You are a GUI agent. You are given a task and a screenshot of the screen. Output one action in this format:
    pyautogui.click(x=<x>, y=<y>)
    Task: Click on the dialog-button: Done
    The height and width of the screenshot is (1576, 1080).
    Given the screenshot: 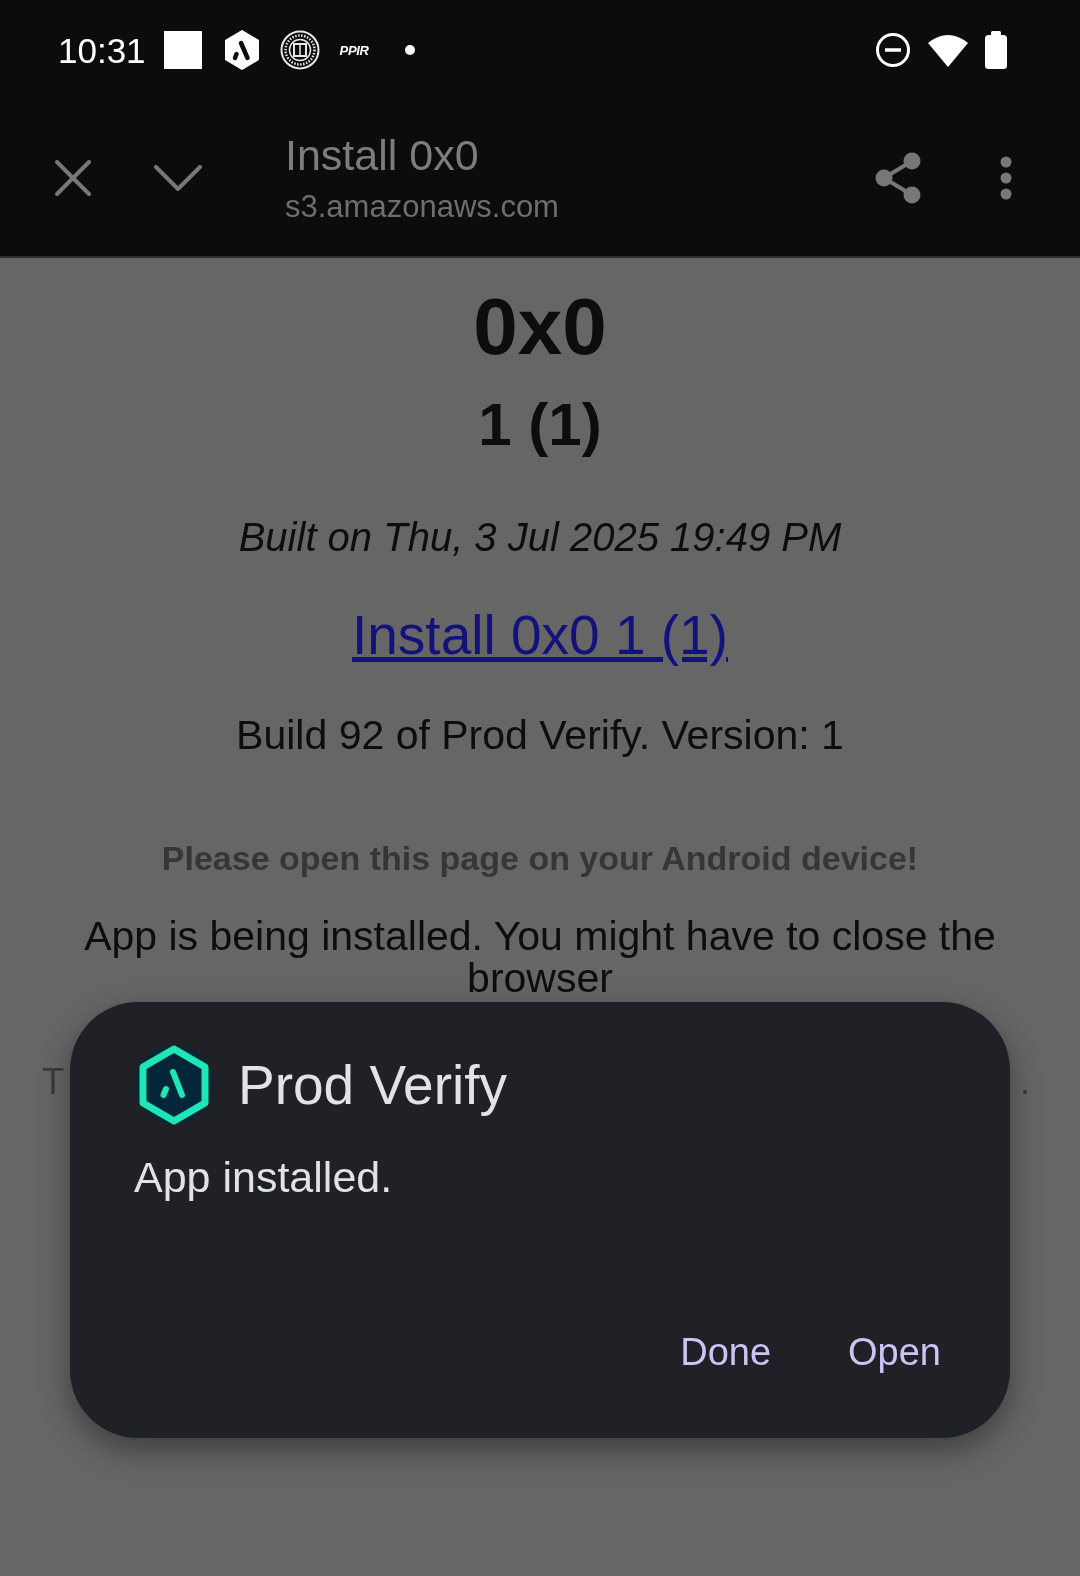 What is the action you would take?
    pyautogui.click(x=726, y=1352)
    